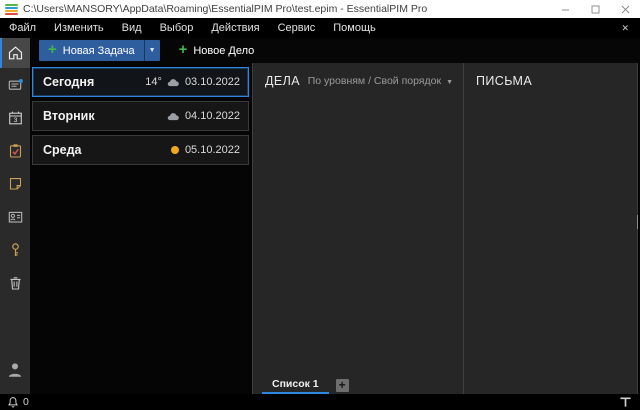  I want to click on close-button, so click(625, 9).